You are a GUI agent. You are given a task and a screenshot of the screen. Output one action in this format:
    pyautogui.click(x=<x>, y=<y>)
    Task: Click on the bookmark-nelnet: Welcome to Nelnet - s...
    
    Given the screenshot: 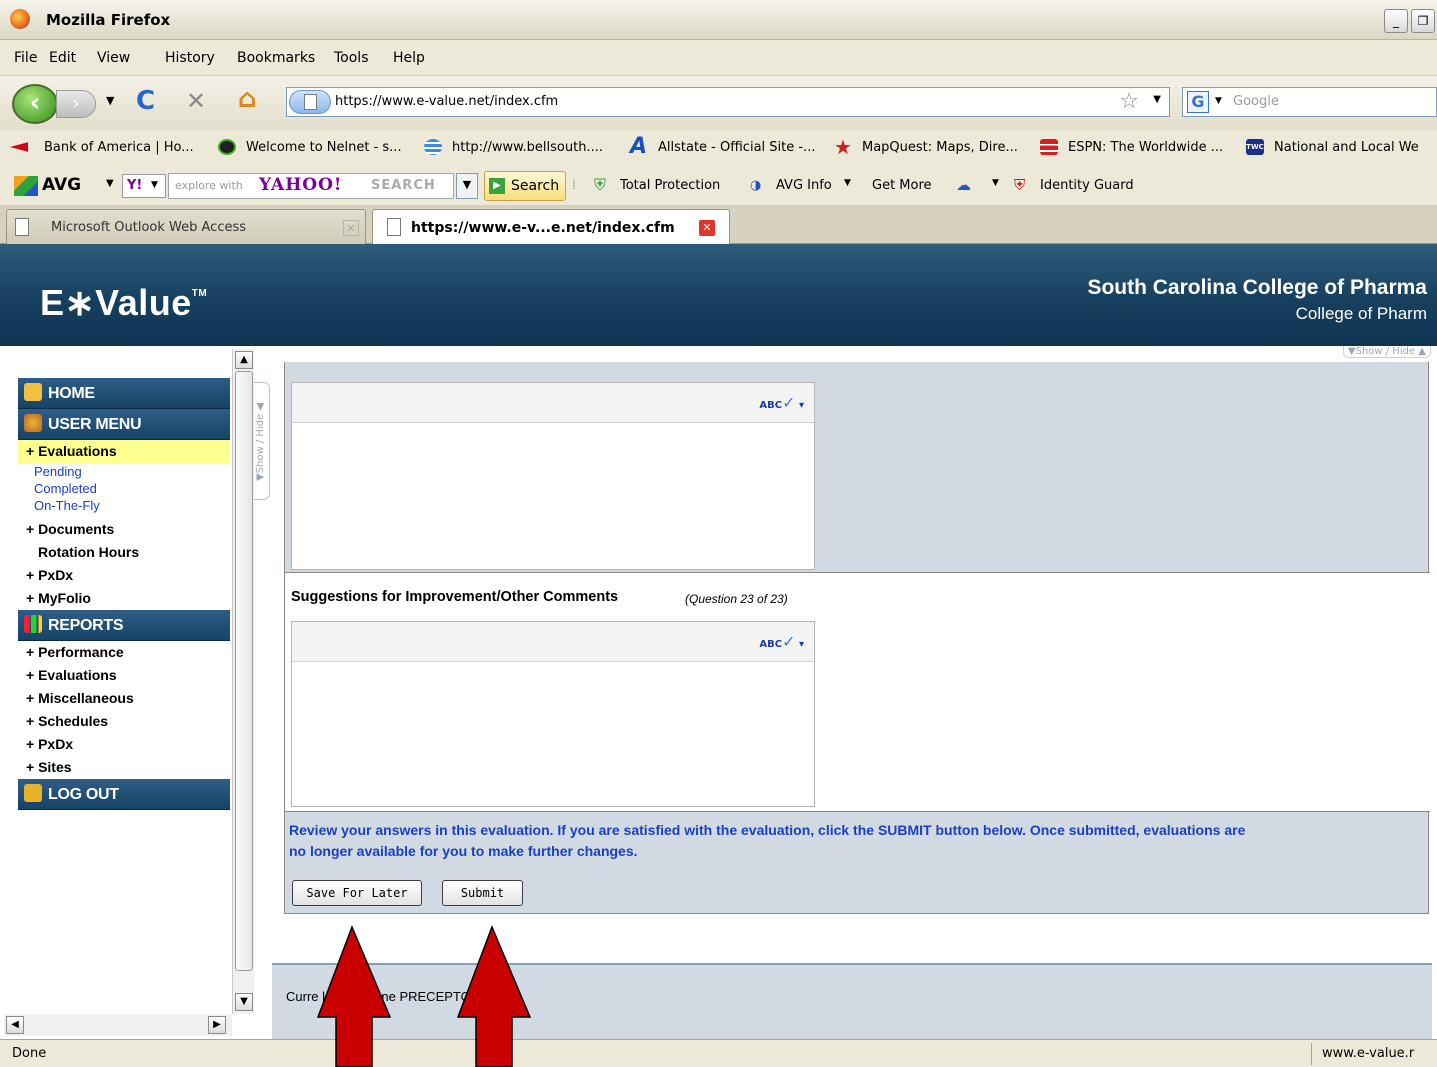 What is the action you would take?
    pyautogui.click(x=324, y=147)
    